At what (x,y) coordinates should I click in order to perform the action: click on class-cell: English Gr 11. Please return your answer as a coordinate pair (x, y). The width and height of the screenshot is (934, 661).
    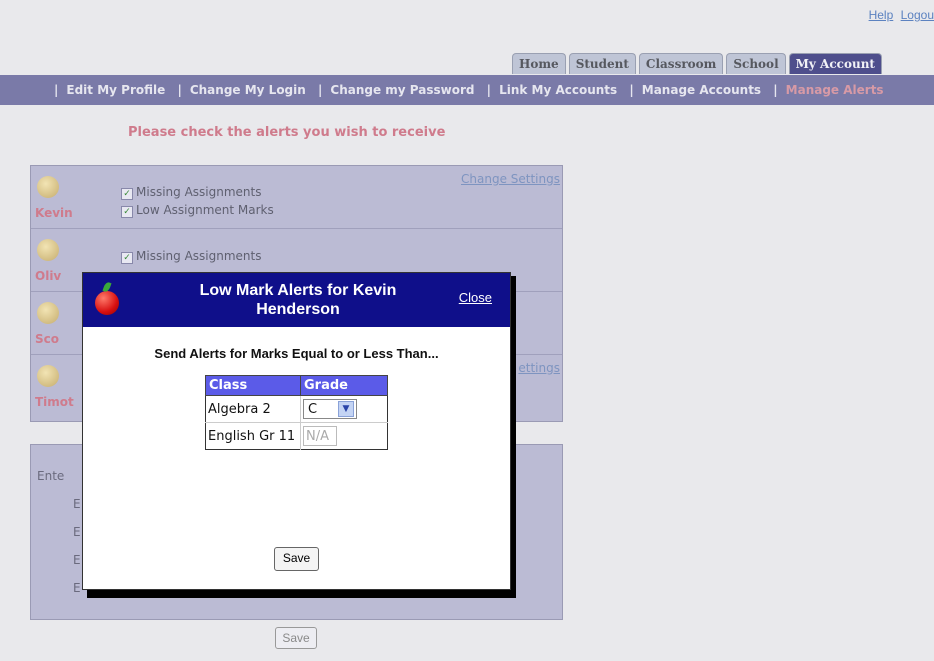
    Looking at the image, I should click on (253, 436).